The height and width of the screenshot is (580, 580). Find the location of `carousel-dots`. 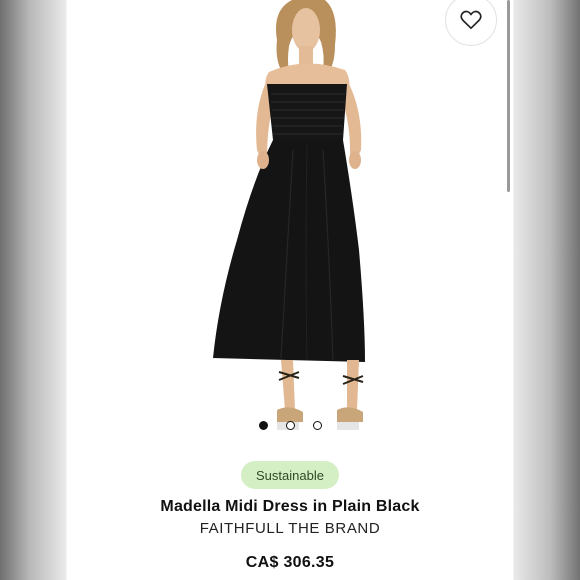

carousel-dots is located at coordinates (290, 425).